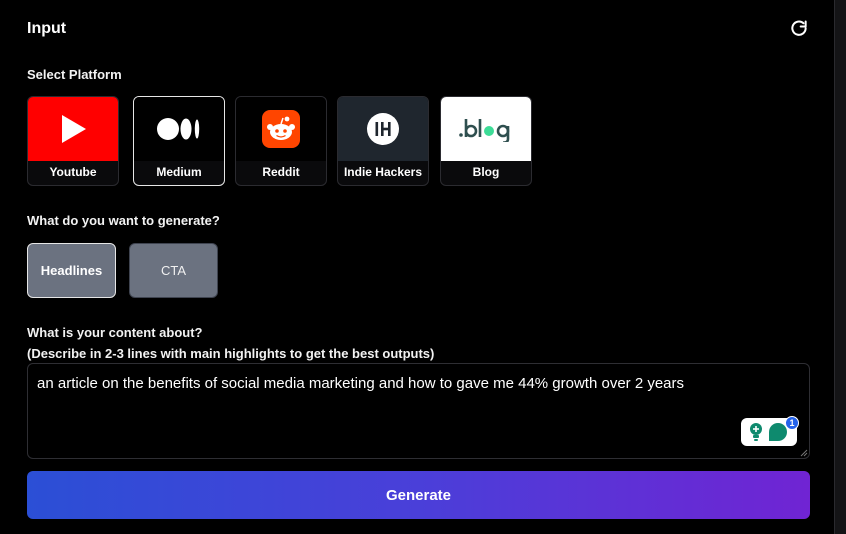 The width and height of the screenshot is (846, 534). Describe the element at coordinates (804, 453) in the screenshot. I see `resize-handle-icon` at that location.